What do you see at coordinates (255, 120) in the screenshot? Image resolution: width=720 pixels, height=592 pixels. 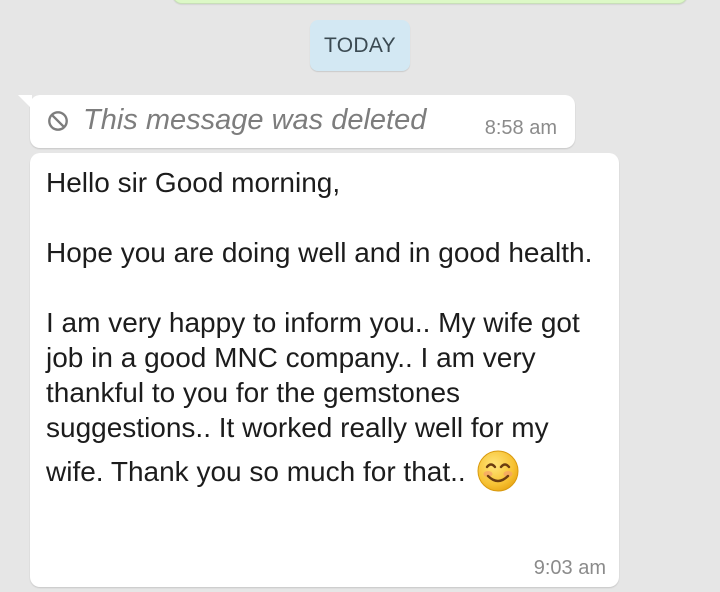 I see `deleted-message-text: This message was deleted` at bounding box center [255, 120].